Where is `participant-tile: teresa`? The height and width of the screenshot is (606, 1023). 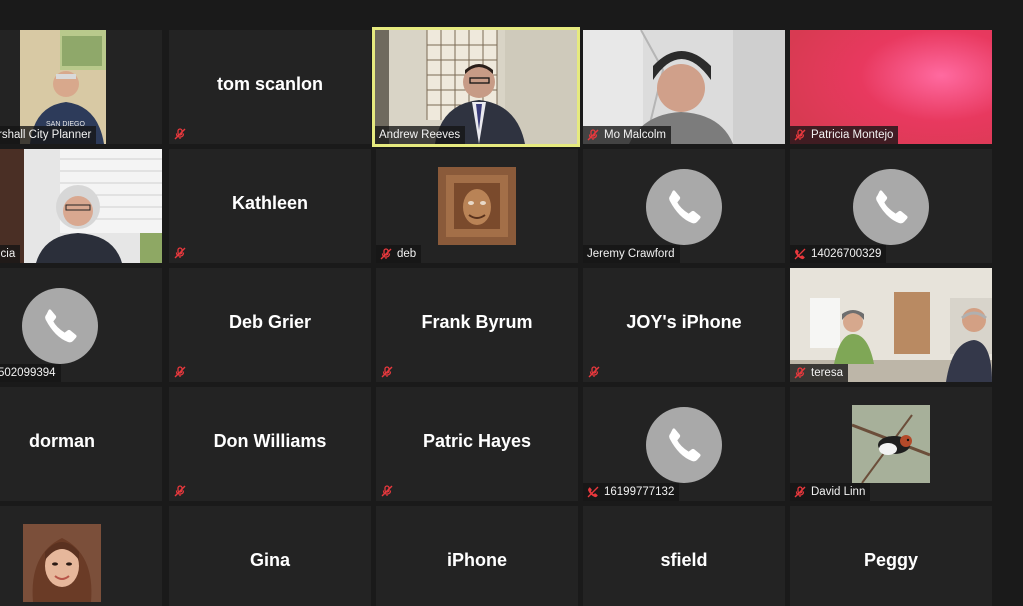 participant-tile: teresa is located at coordinates (891, 325).